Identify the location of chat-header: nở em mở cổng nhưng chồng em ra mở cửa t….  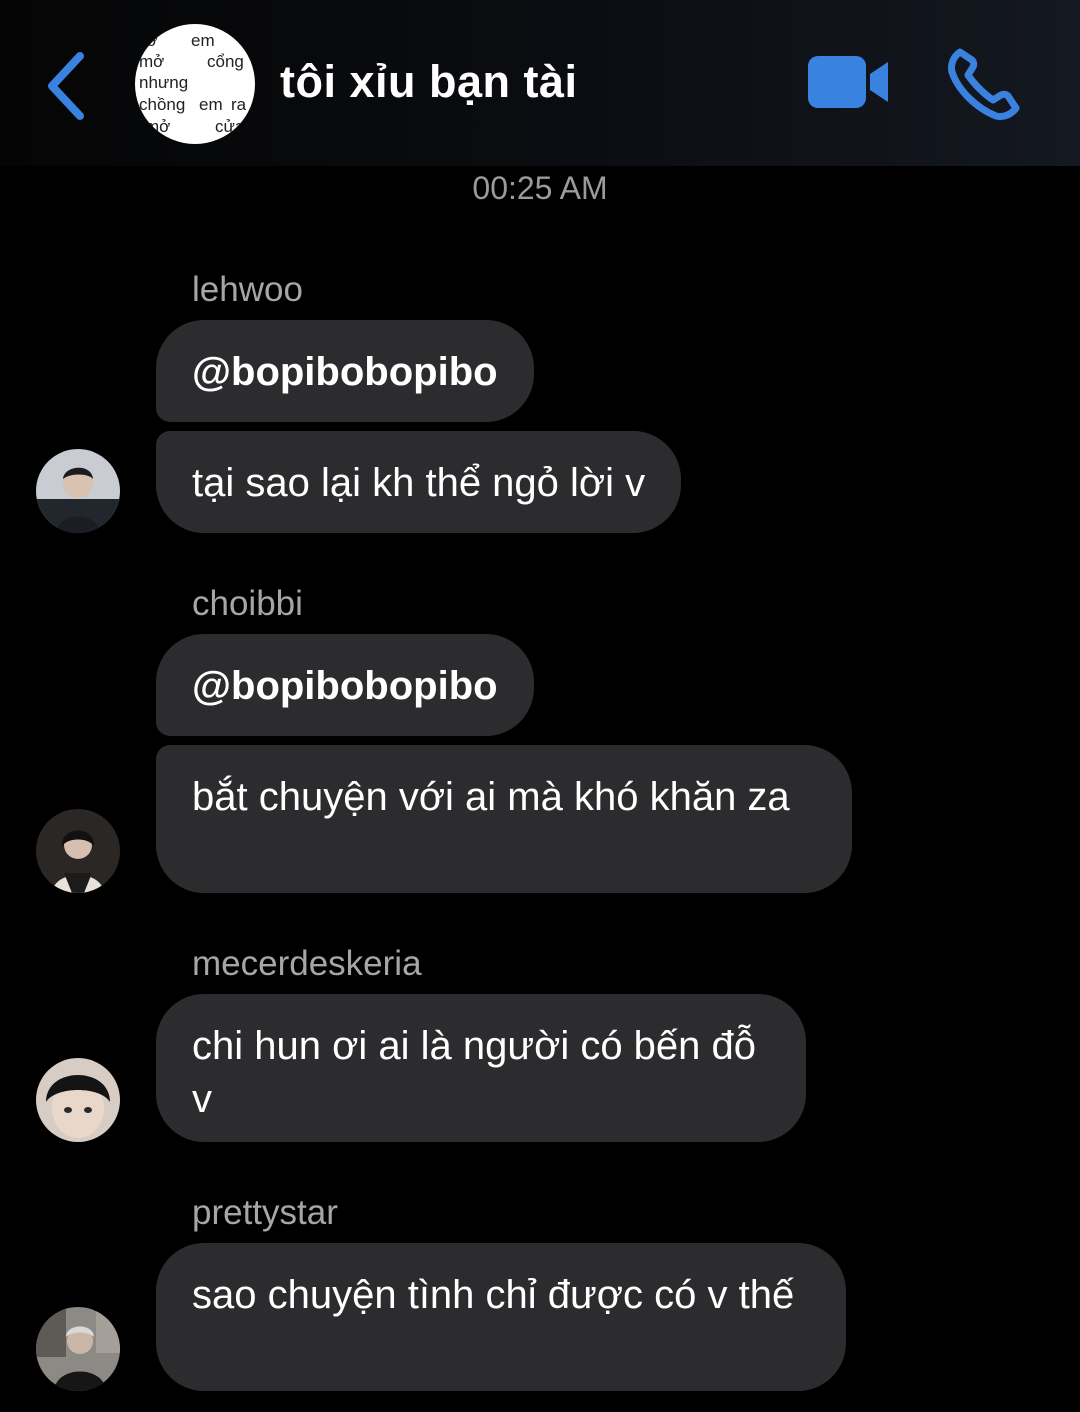
(540, 83).